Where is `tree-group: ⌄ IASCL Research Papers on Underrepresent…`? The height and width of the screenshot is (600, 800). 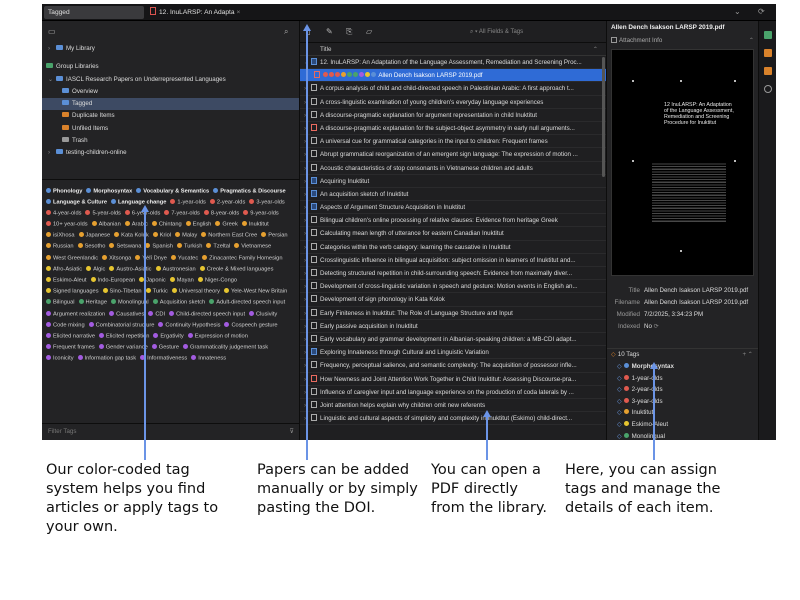
tree-group: ⌄ IASCL Research Papers on Underrepresent… is located at coordinates (170, 80).